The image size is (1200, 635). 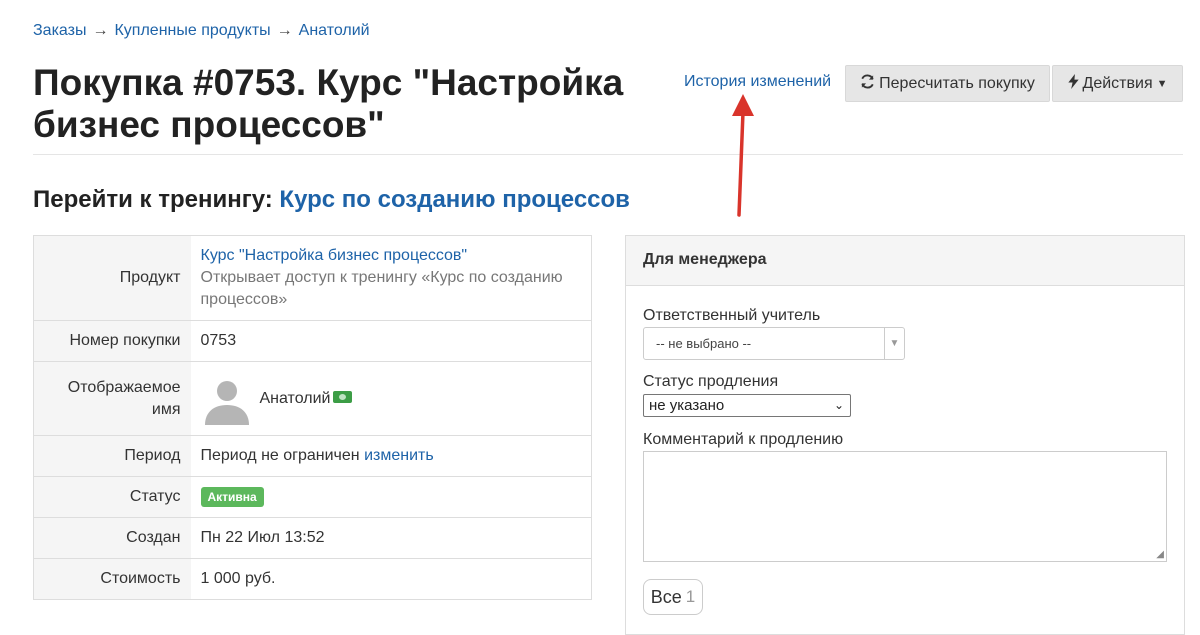 I want to click on resize-grip-icon: ◢, so click(x=1160, y=554).